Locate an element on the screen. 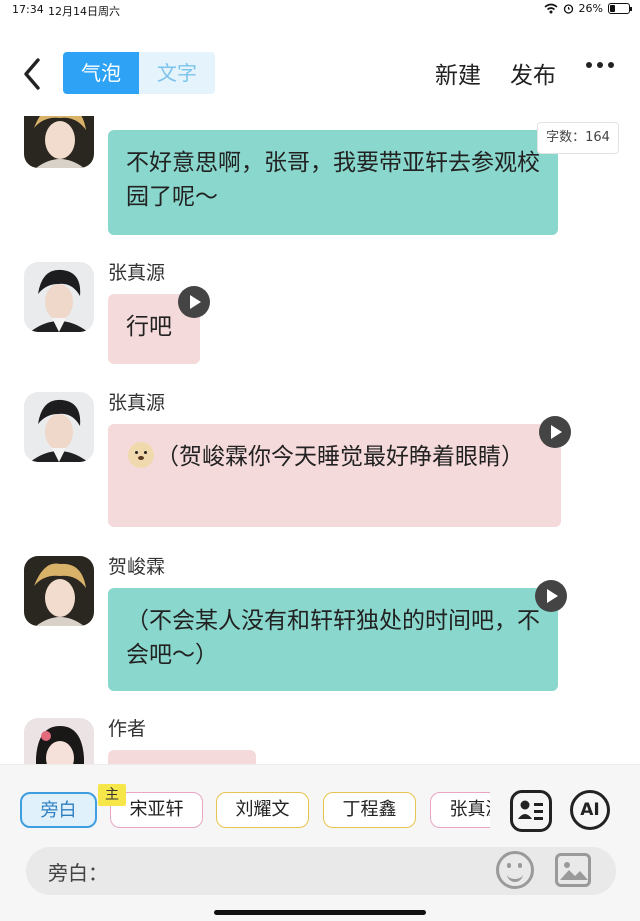 The width and height of the screenshot is (640, 921). message-bubble: 不好意思啊，张哥，我要带亚轩去参观校园了呢～ is located at coordinates (333, 182).